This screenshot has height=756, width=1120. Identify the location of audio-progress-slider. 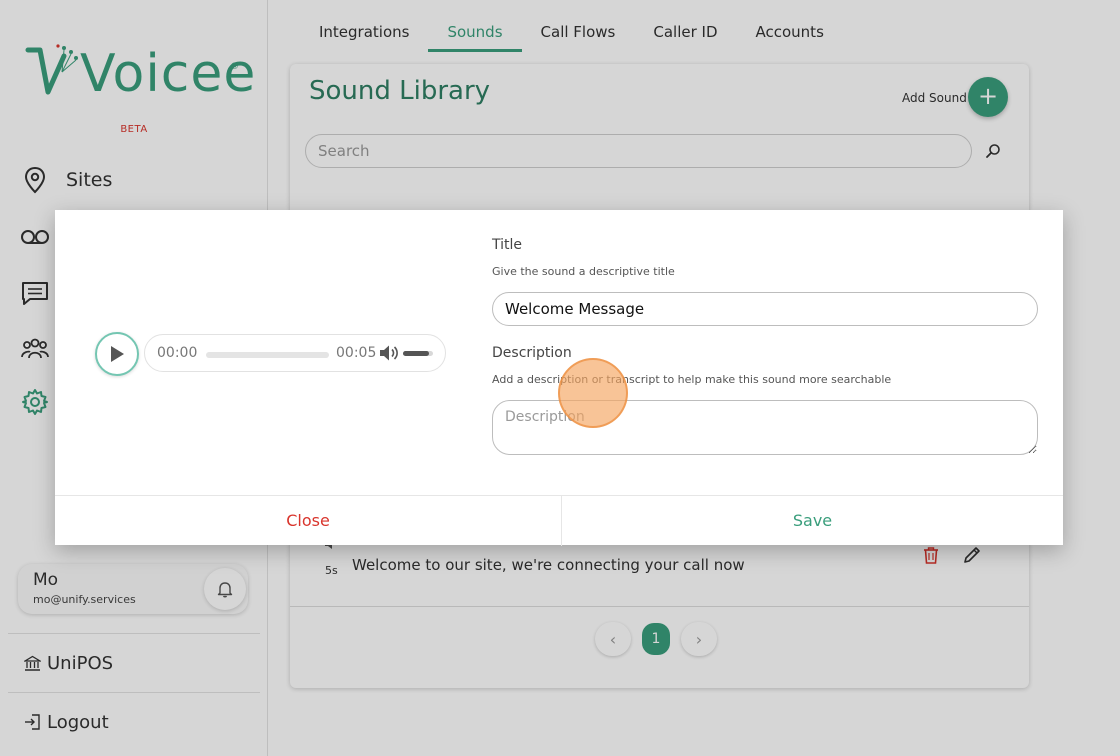
(267, 355).